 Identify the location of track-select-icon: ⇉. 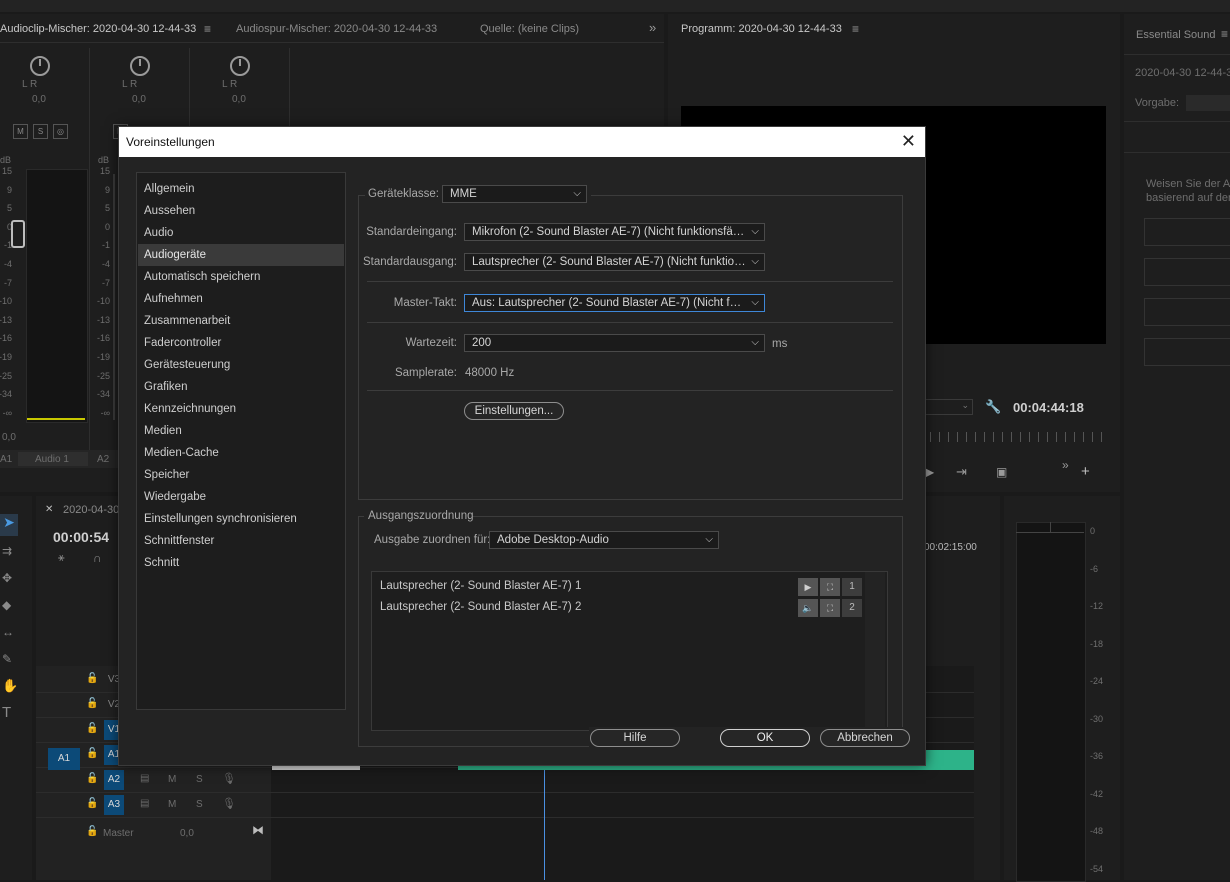
(7, 551).